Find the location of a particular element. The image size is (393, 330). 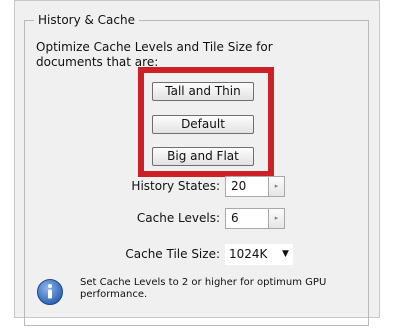

cache-levels-label: Cache Levels: is located at coordinates (178, 218).